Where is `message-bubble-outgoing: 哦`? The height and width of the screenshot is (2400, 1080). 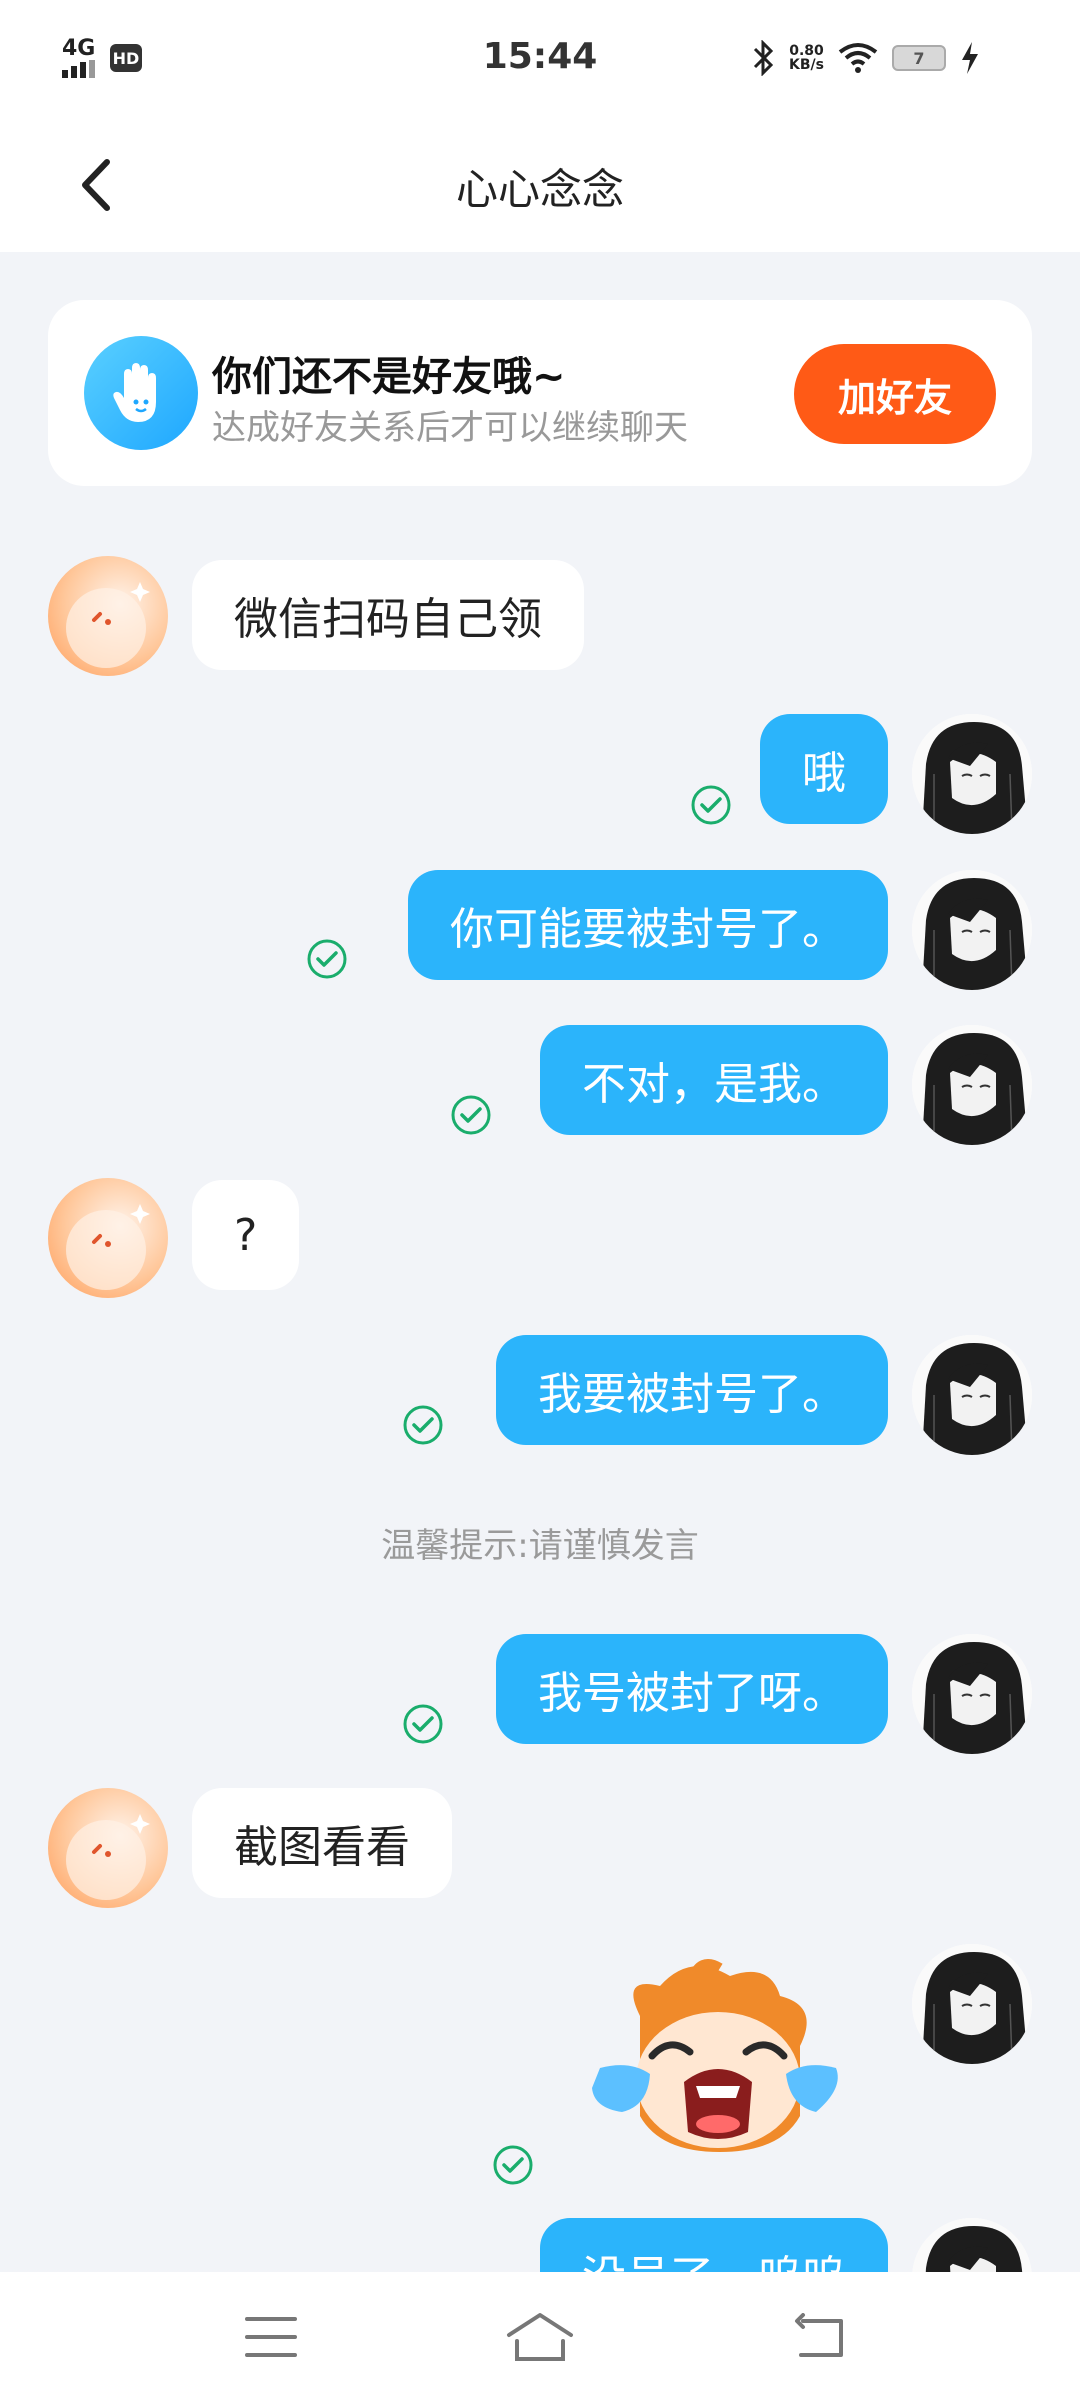
message-bubble-outgoing: 哦 is located at coordinates (824, 769).